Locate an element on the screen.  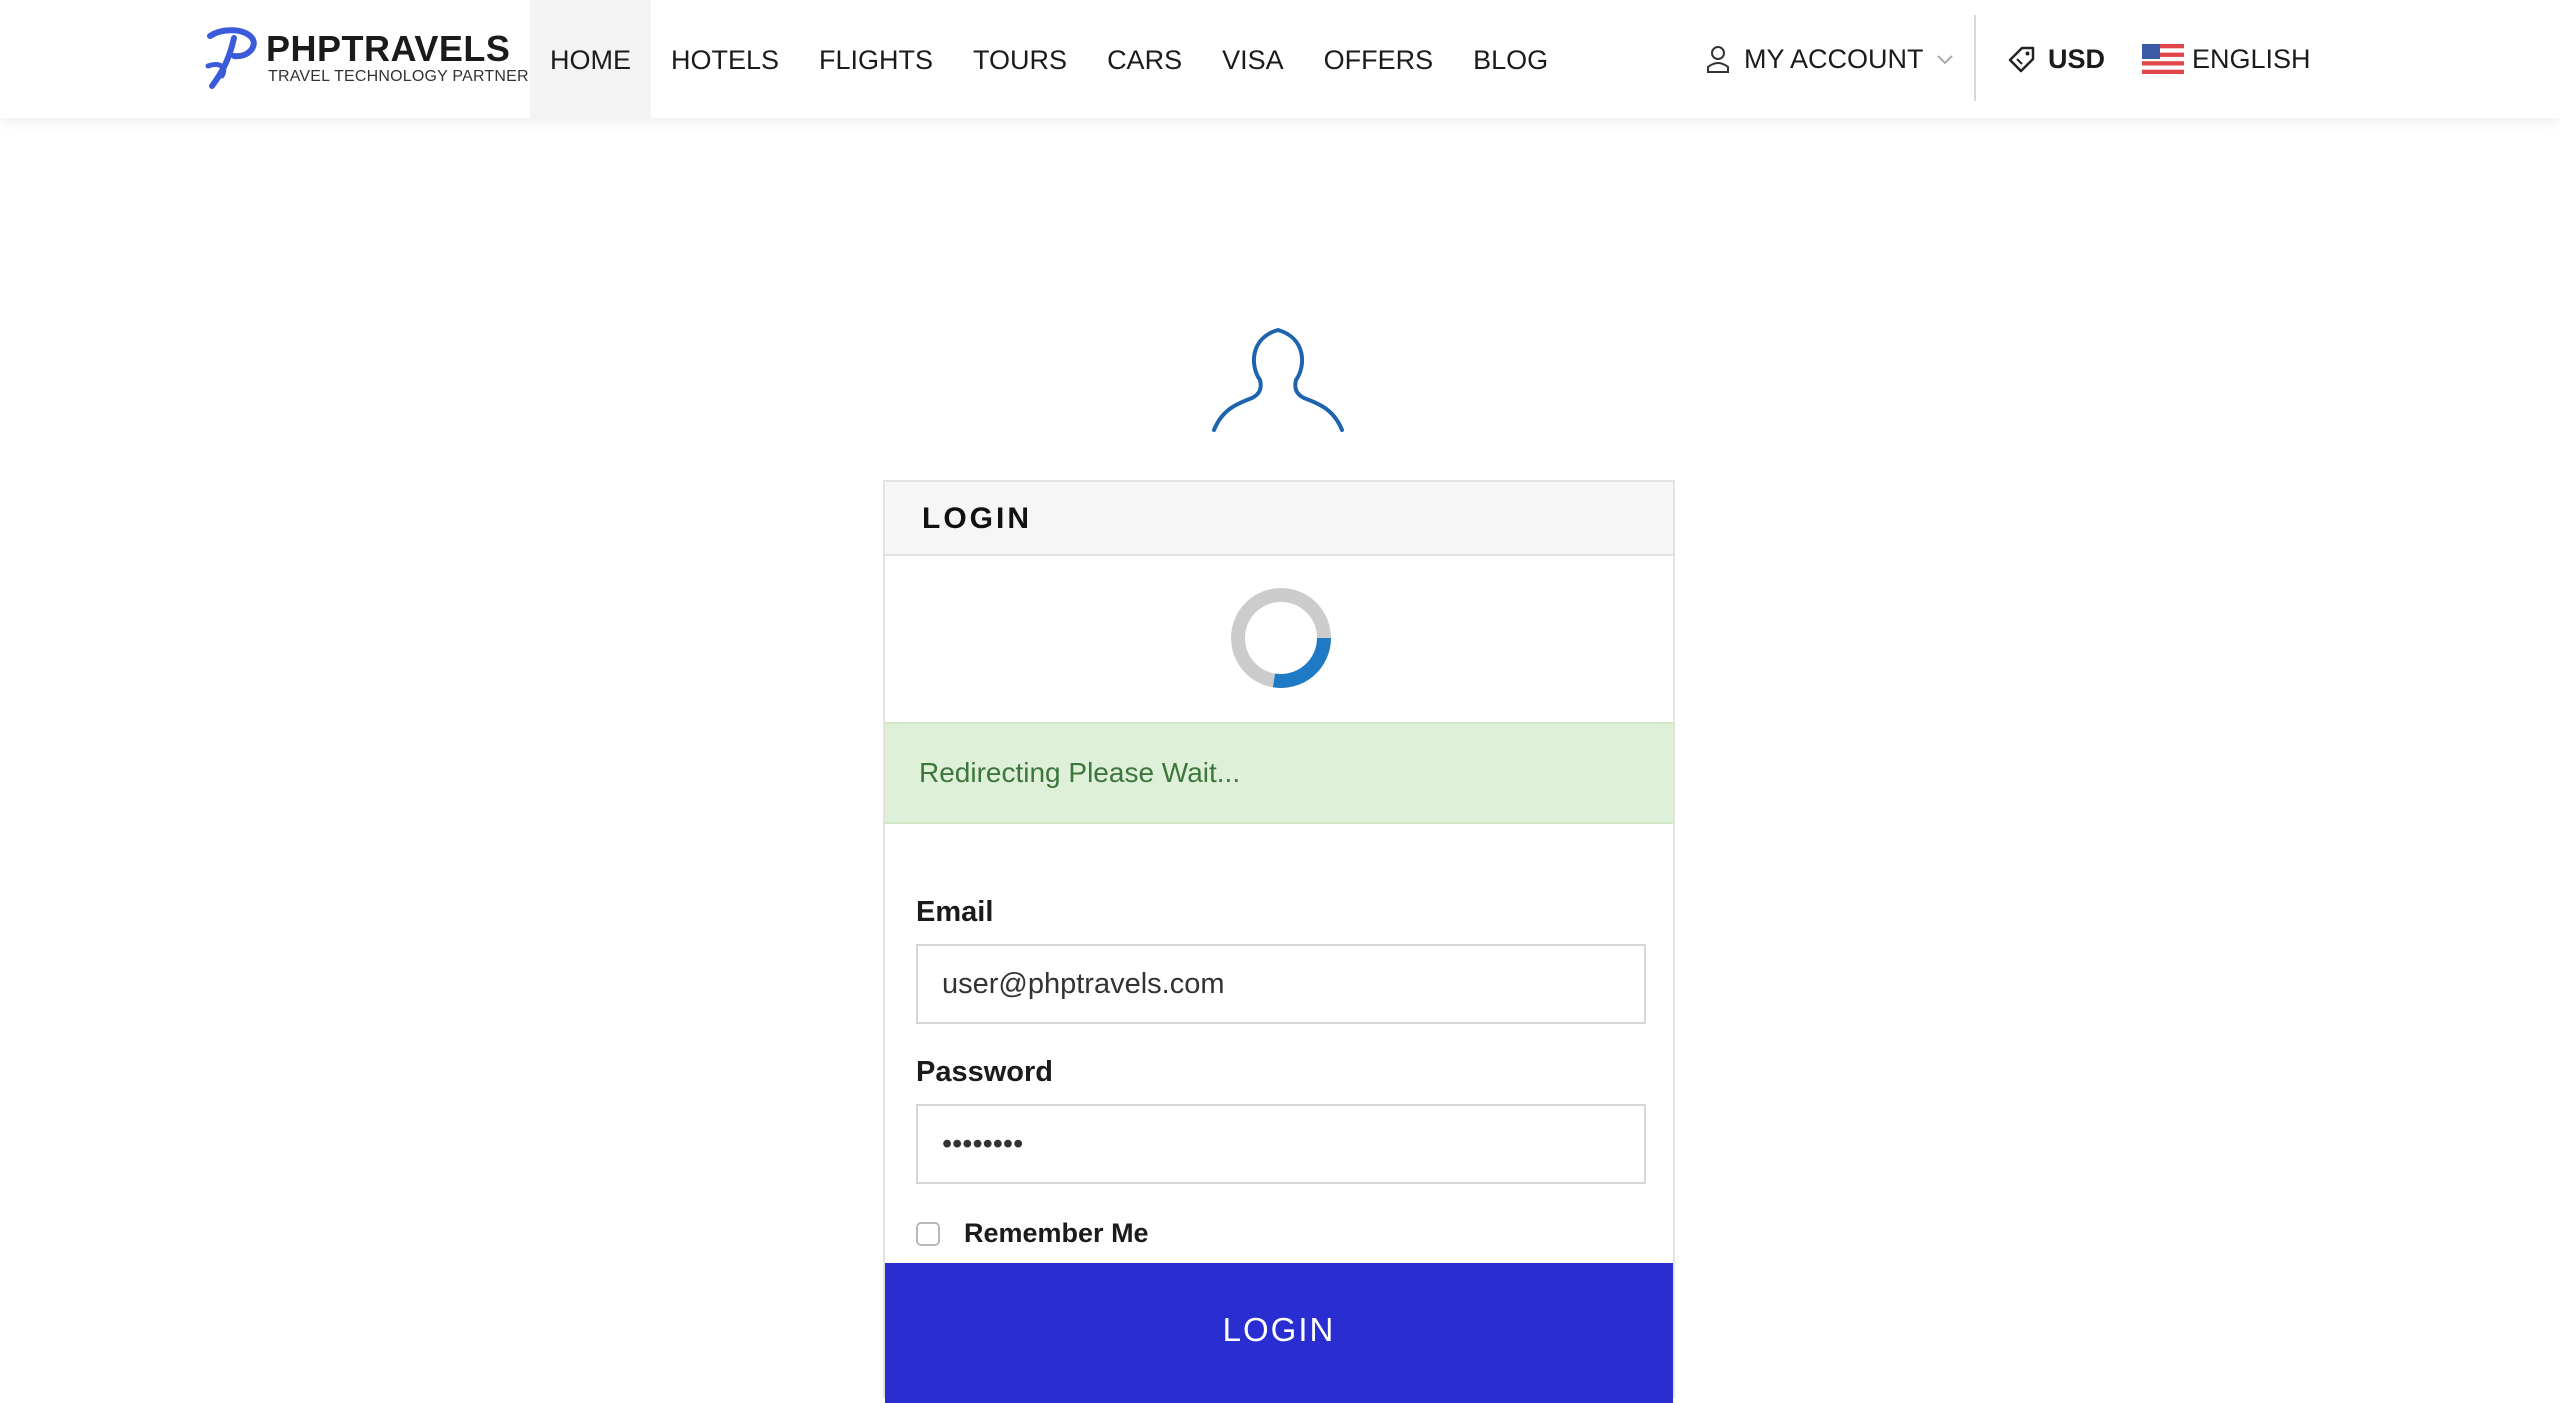
my-account-label: MY ACCOUNT is located at coordinates (1834, 58).